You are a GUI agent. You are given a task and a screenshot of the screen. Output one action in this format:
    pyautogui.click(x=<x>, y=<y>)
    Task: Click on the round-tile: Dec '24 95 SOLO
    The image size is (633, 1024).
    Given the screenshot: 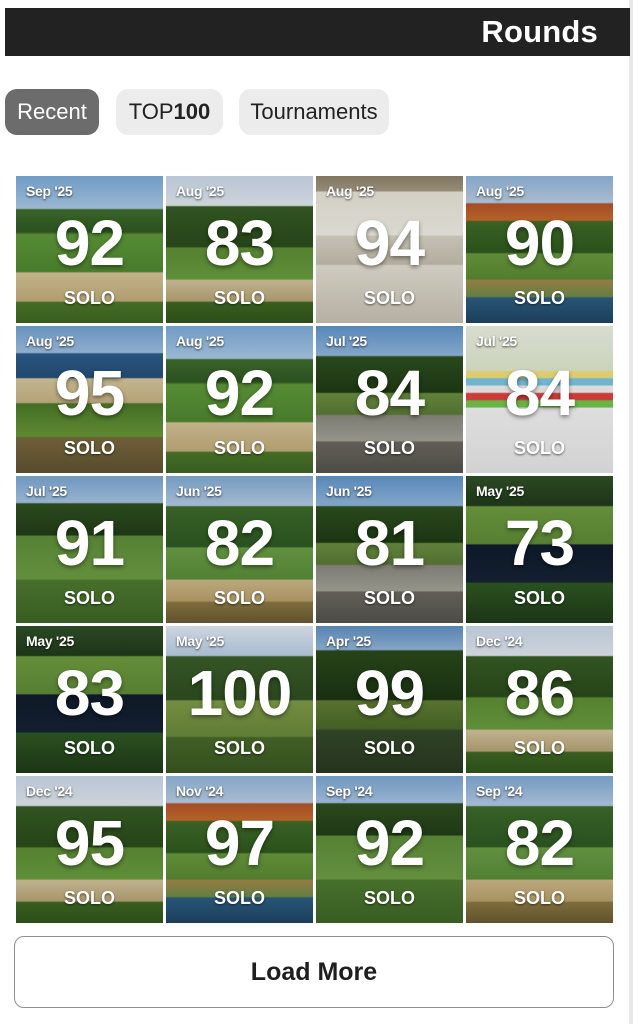 What is the action you would take?
    pyautogui.click(x=89, y=849)
    